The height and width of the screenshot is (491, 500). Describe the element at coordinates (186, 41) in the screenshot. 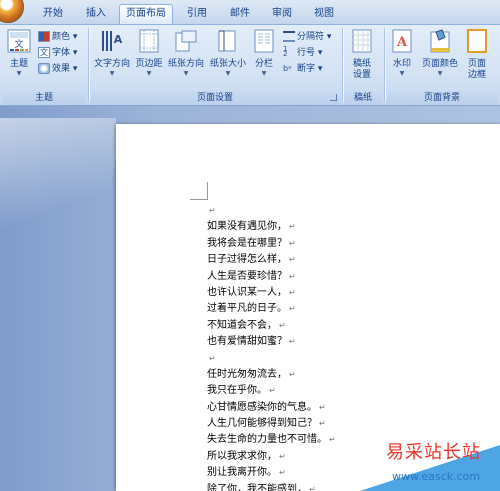

I see `orientation-icon` at that location.